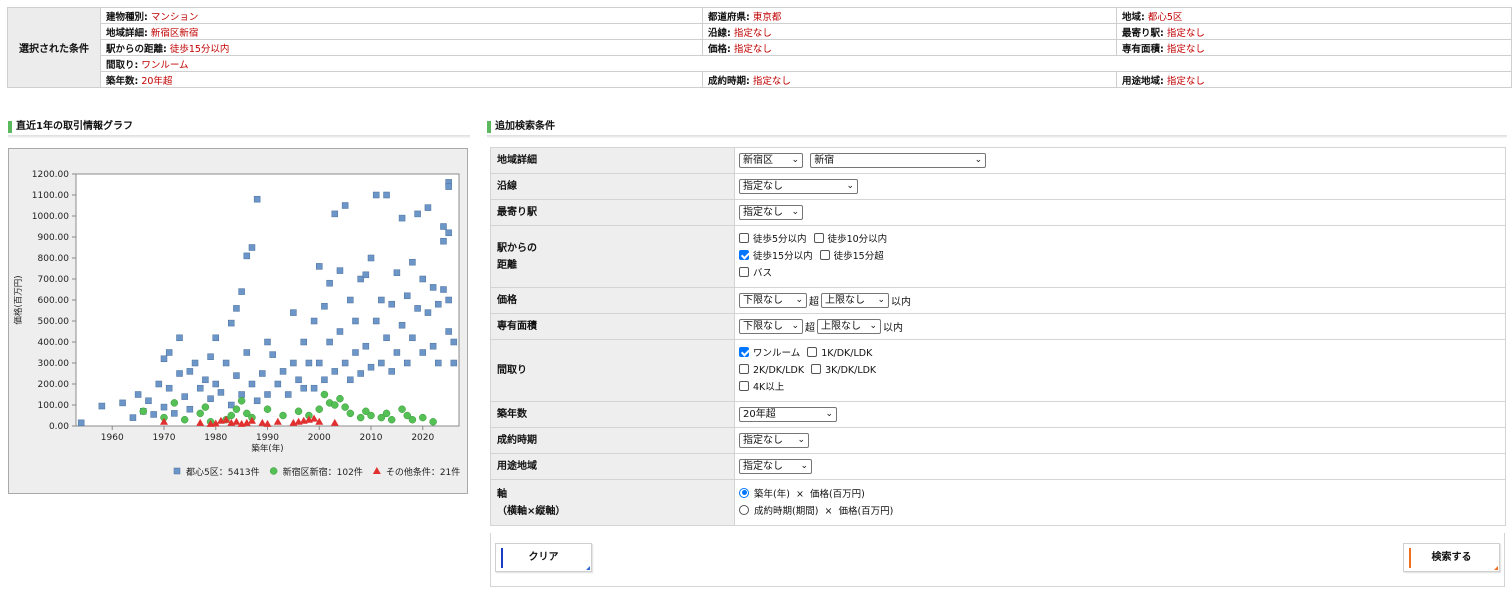 Image resolution: width=1512 pixels, height=595 pixels. I want to click on distance-option-bus: バス, so click(755, 273).